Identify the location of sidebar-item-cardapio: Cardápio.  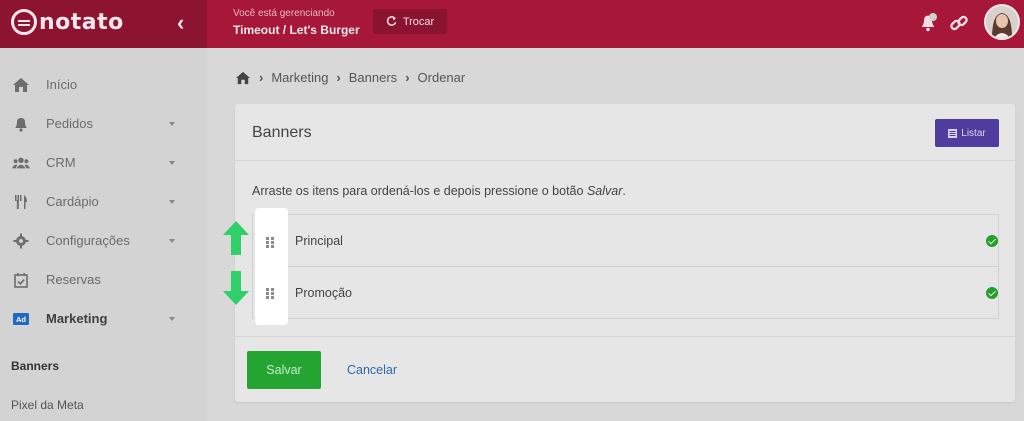
(103, 201).